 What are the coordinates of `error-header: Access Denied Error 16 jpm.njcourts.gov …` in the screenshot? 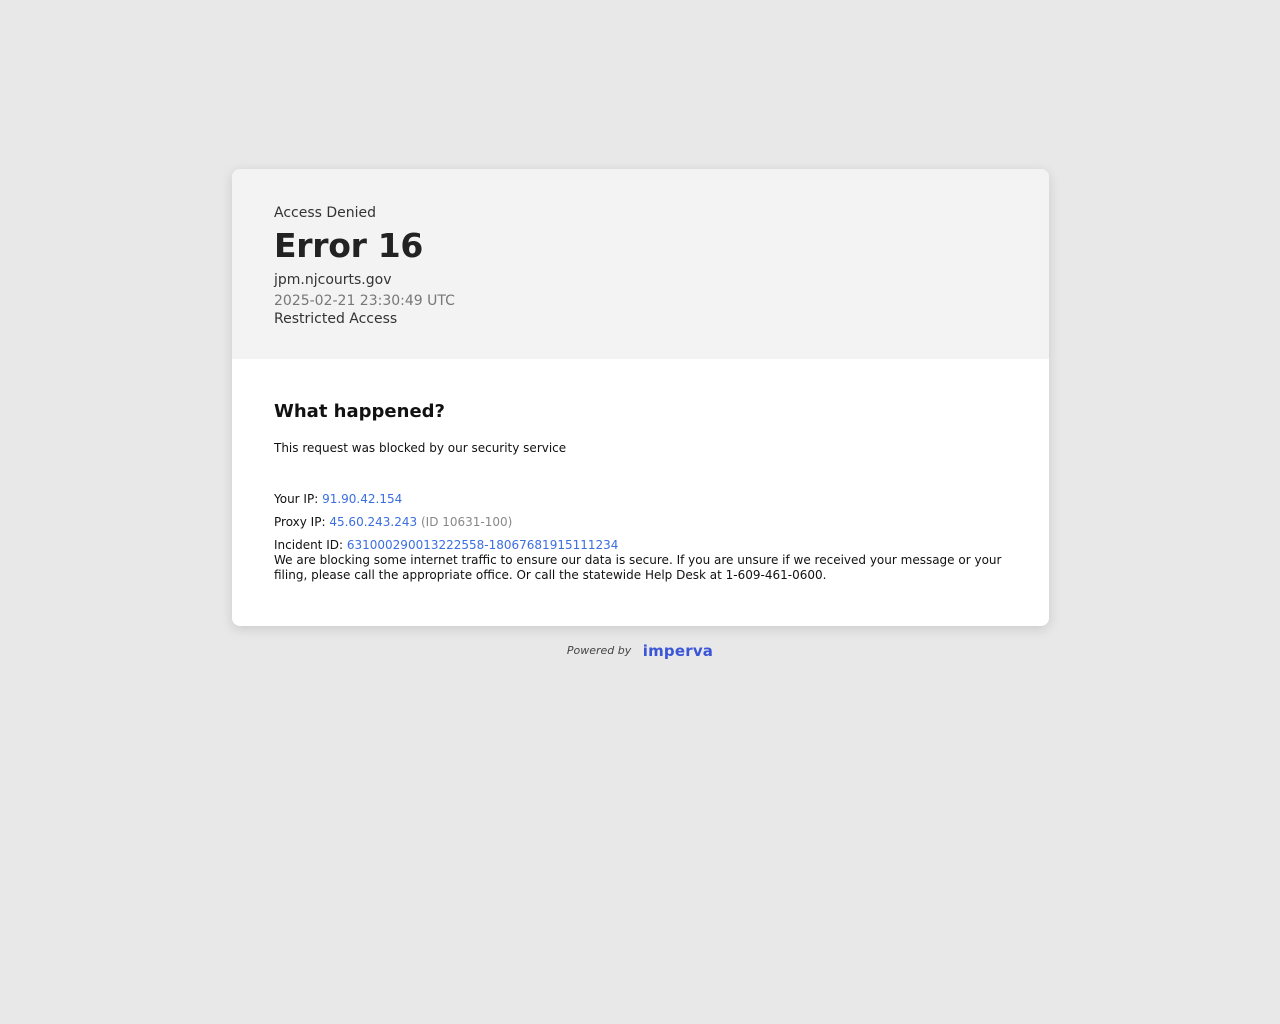 It's located at (640, 264).